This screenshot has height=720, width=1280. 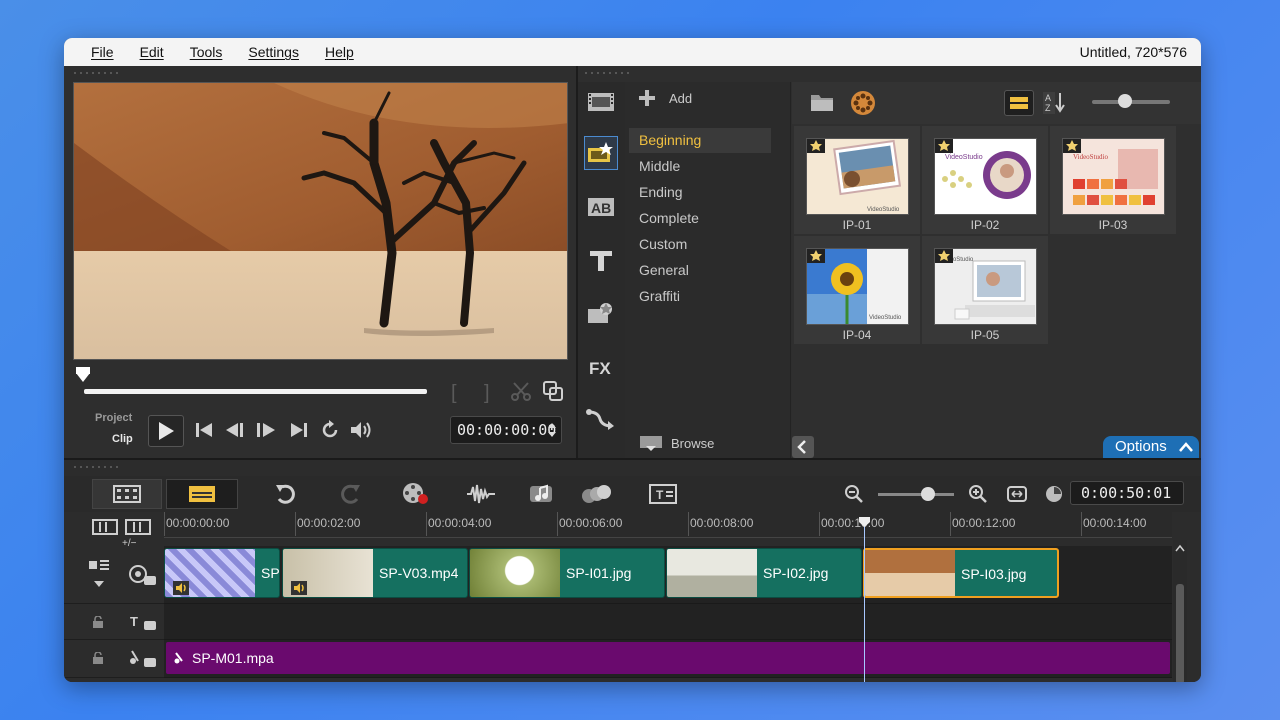 What do you see at coordinates (857, 180) in the screenshot?
I see `thumbnail-ip01: VideoStudio IP-01` at bounding box center [857, 180].